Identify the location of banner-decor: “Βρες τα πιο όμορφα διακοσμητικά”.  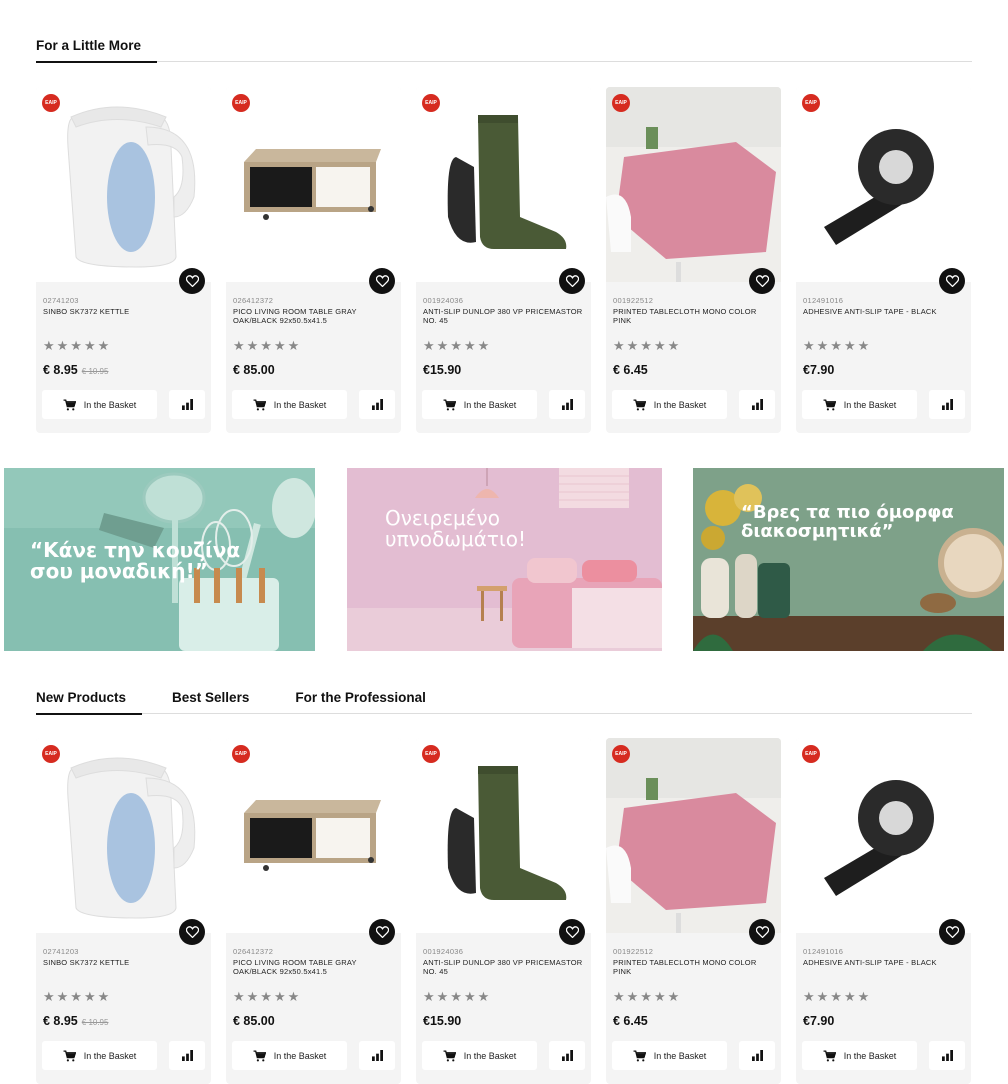
(848, 559).